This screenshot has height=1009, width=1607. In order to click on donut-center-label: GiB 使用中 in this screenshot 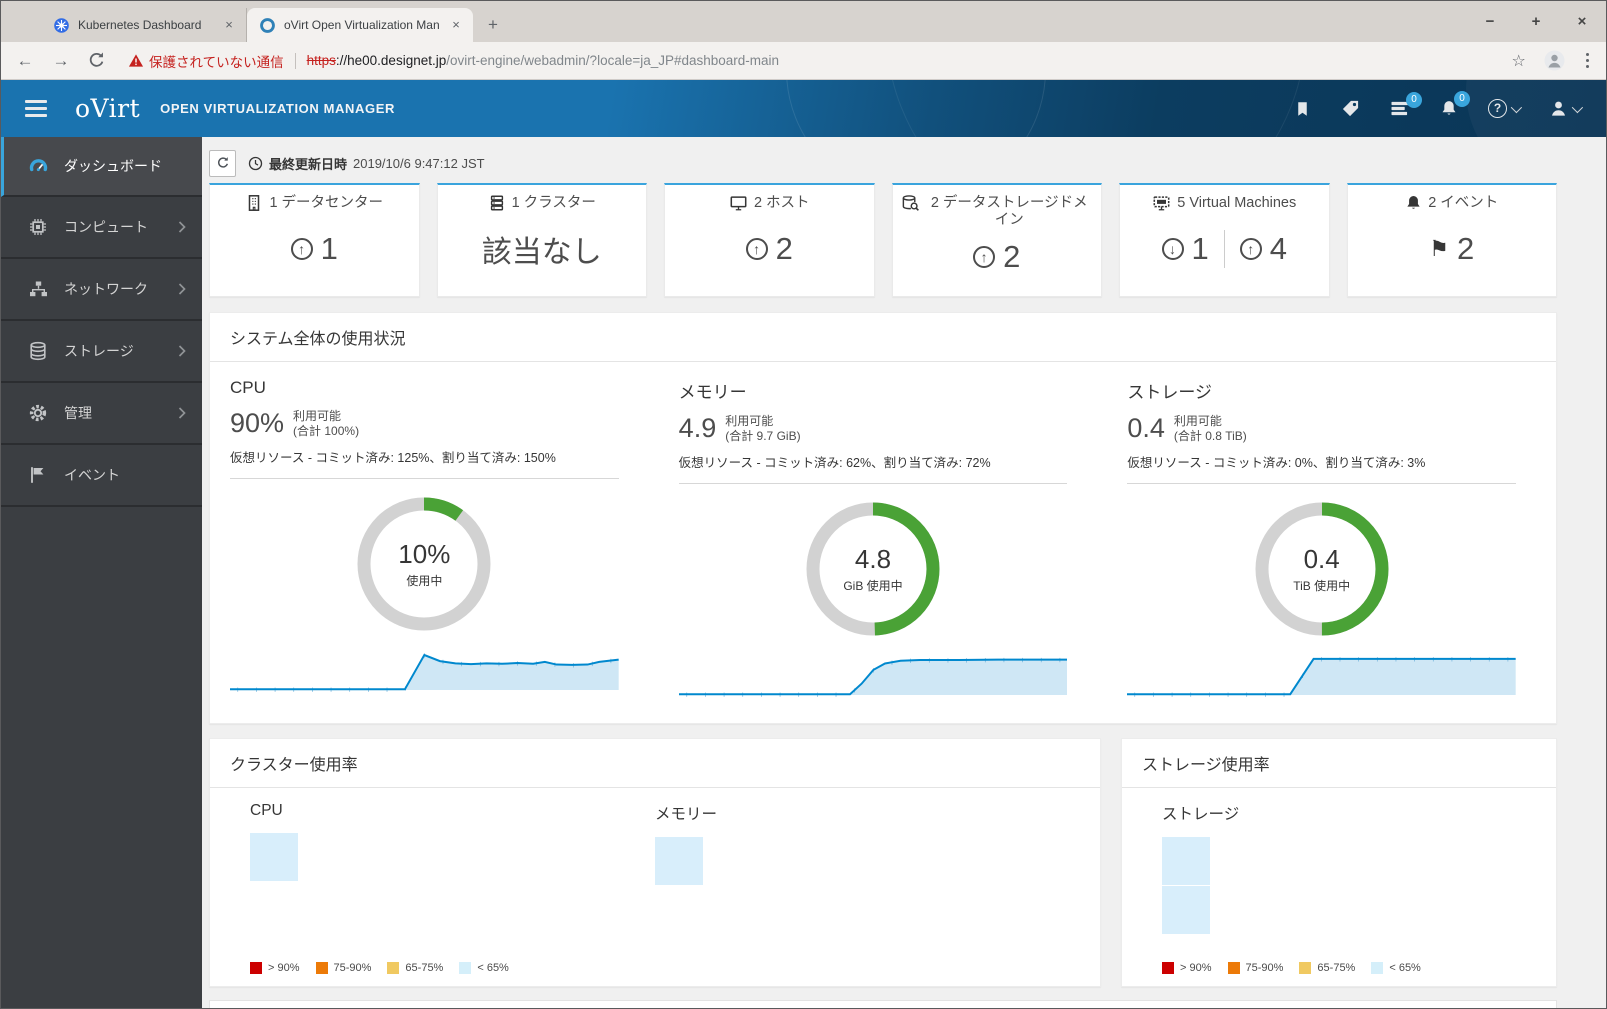, I will do `click(873, 586)`.